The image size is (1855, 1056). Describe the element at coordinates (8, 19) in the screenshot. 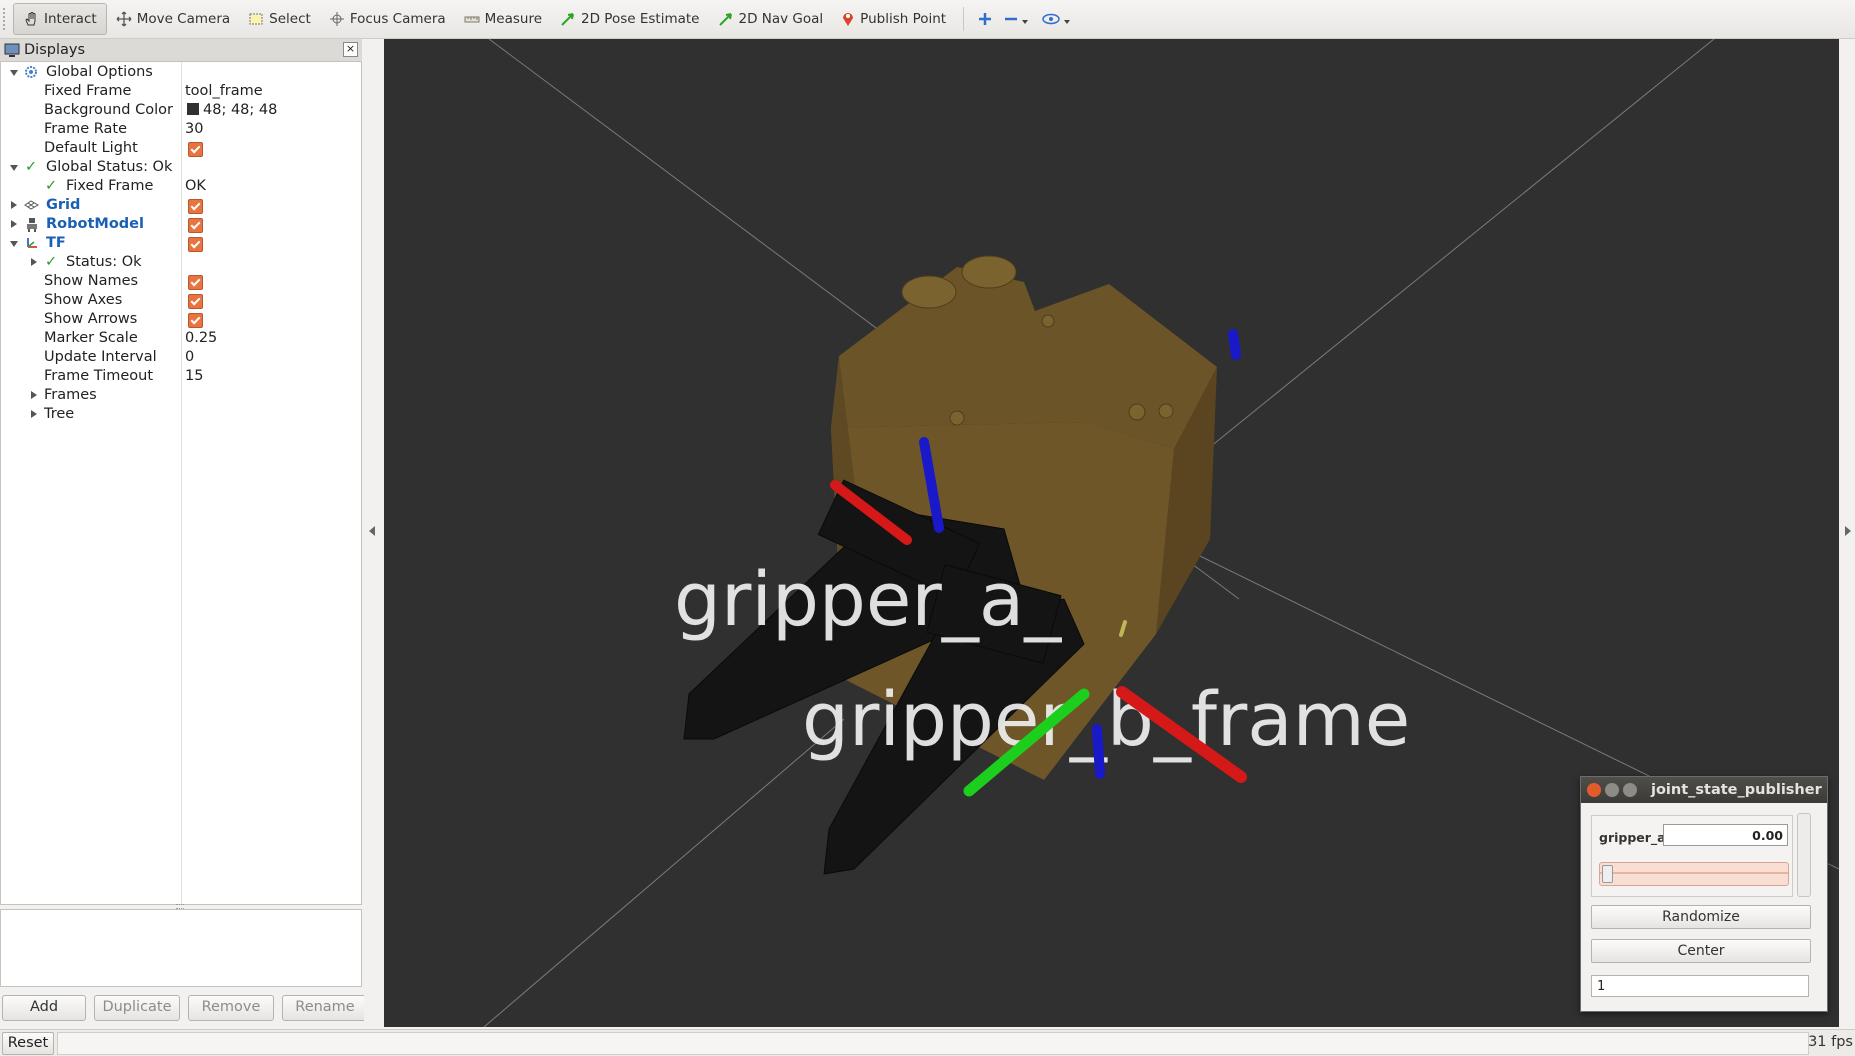

I see `toolbar-grip` at that location.